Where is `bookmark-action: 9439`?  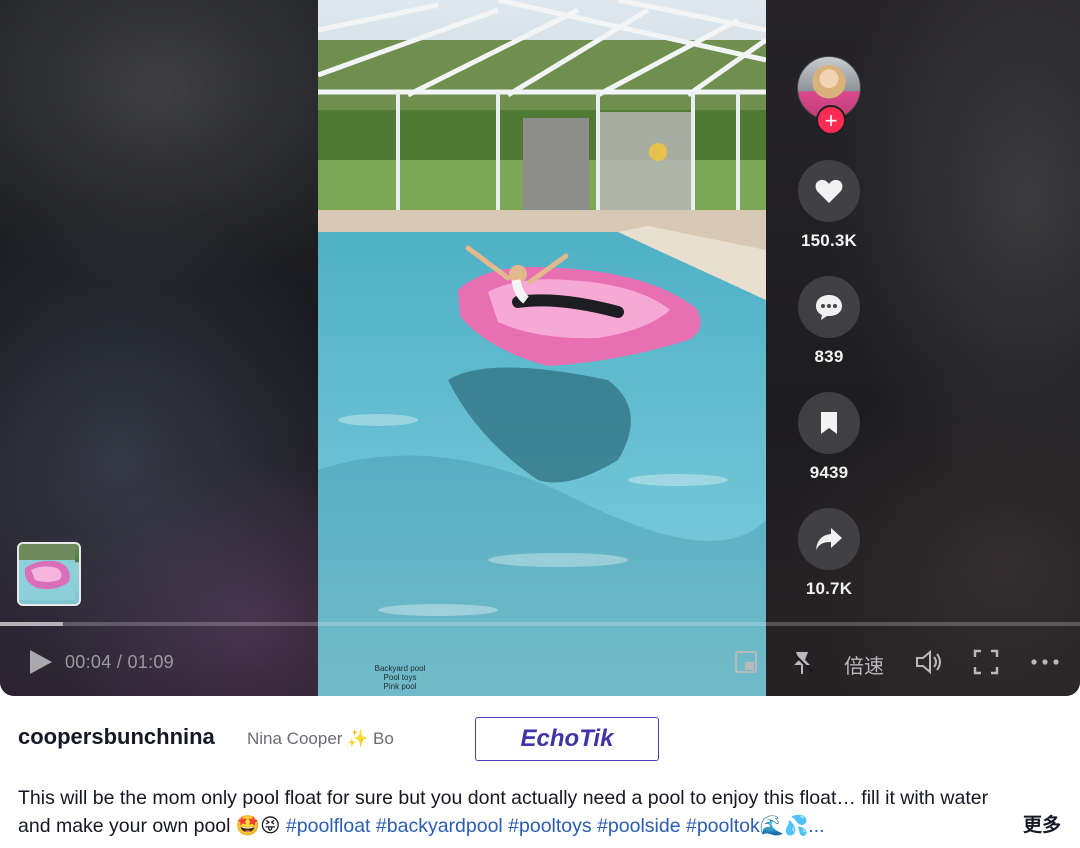 bookmark-action: 9439 is located at coordinates (829, 437).